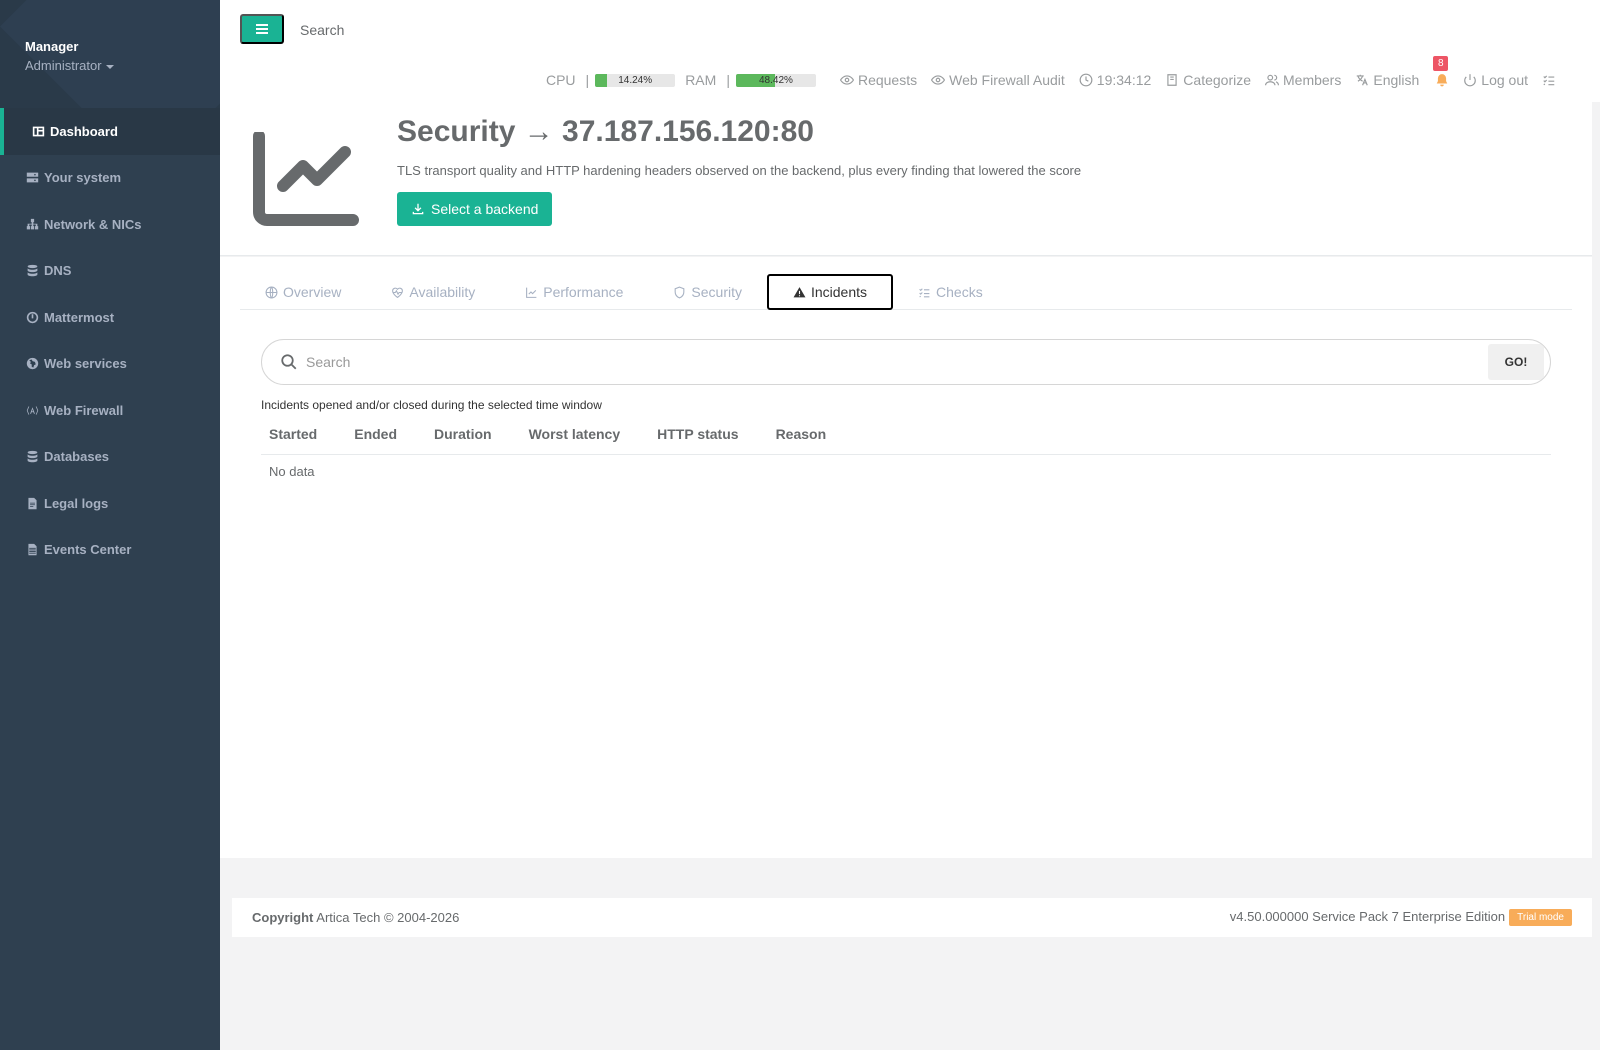  Describe the element at coordinates (1007, 80) in the screenshot. I see `waf-audit-label: Web Firewall Audit` at that location.